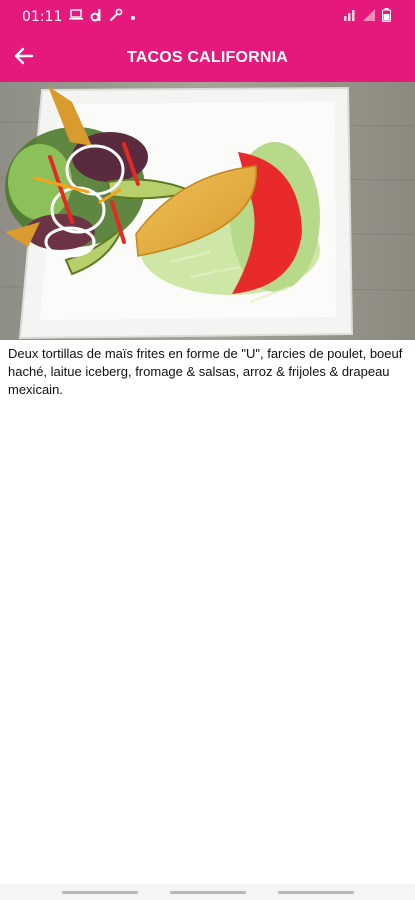 Image resolution: width=415 pixels, height=900 pixels. What do you see at coordinates (133, 17) in the screenshot?
I see `dot-icon` at bounding box center [133, 17].